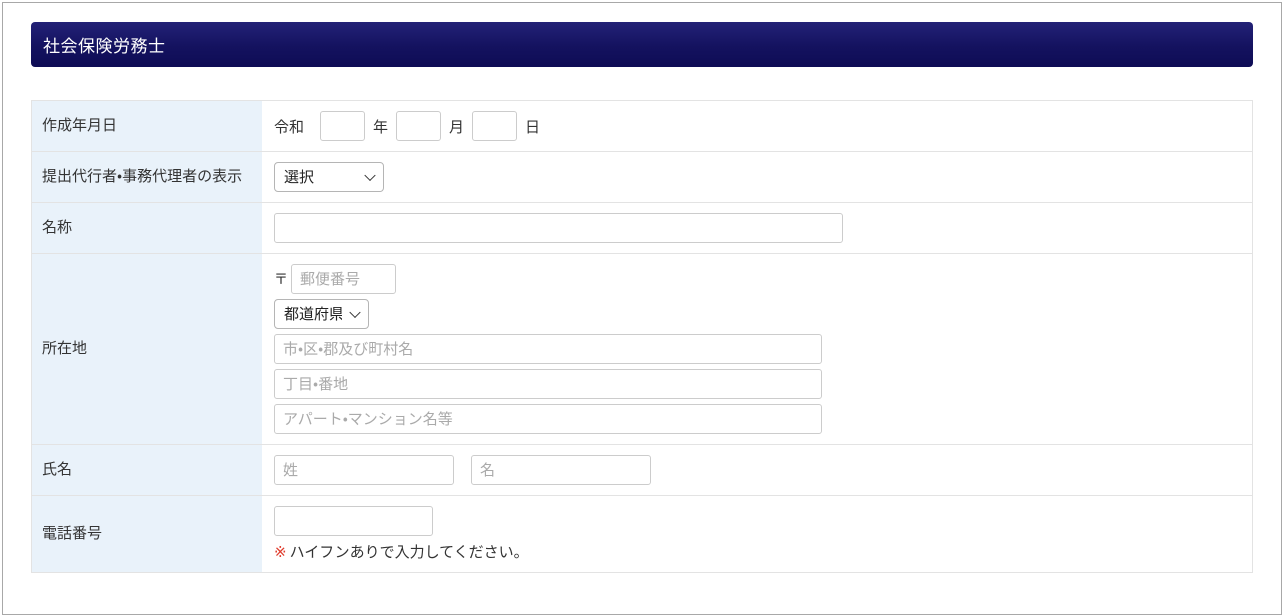 The image size is (1282, 616). What do you see at coordinates (148, 470) in the screenshot?
I see `row-label-fullname: 氏名` at bounding box center [148, 470].